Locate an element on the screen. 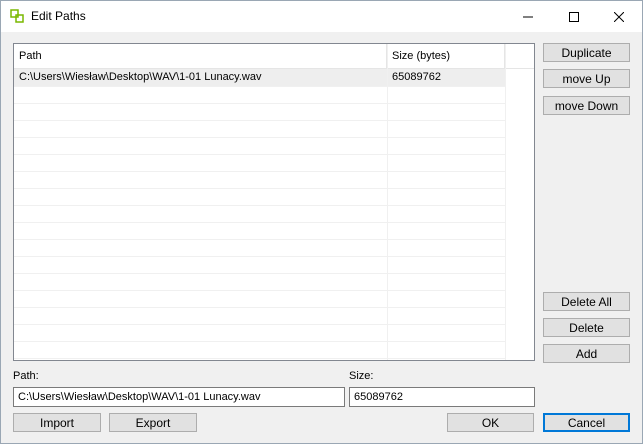  column-header-size: Size (bytes) is located at coordinates (446, 56).